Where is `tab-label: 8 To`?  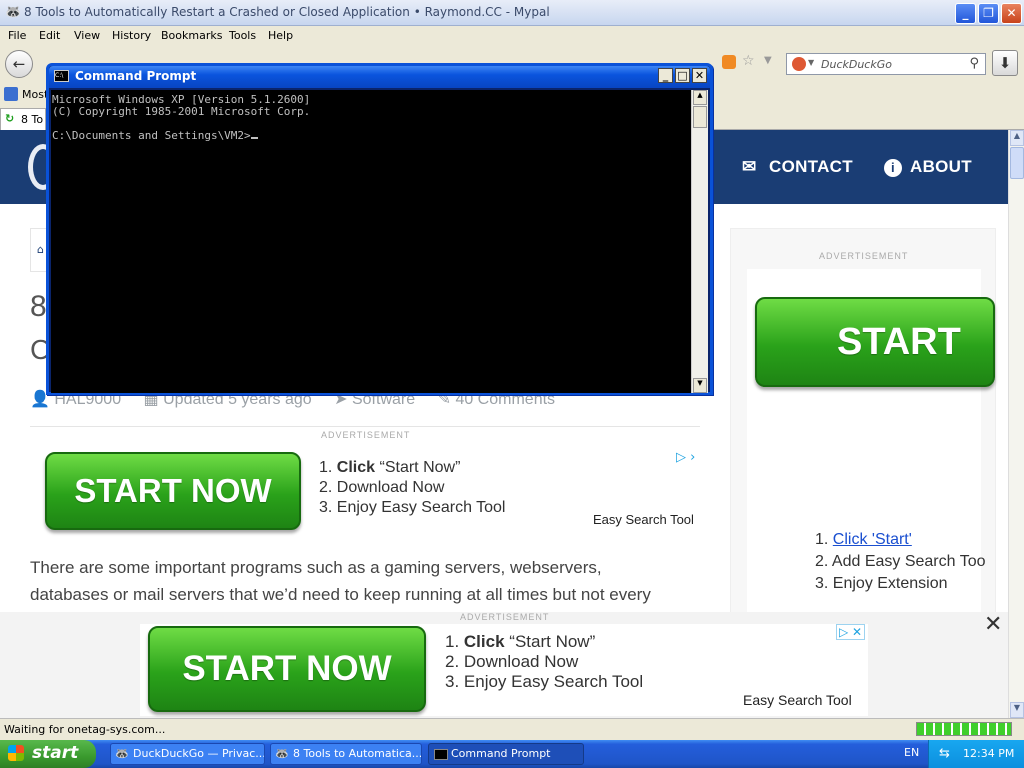 tab-label: 8 To is located at coordinates (32, 119).